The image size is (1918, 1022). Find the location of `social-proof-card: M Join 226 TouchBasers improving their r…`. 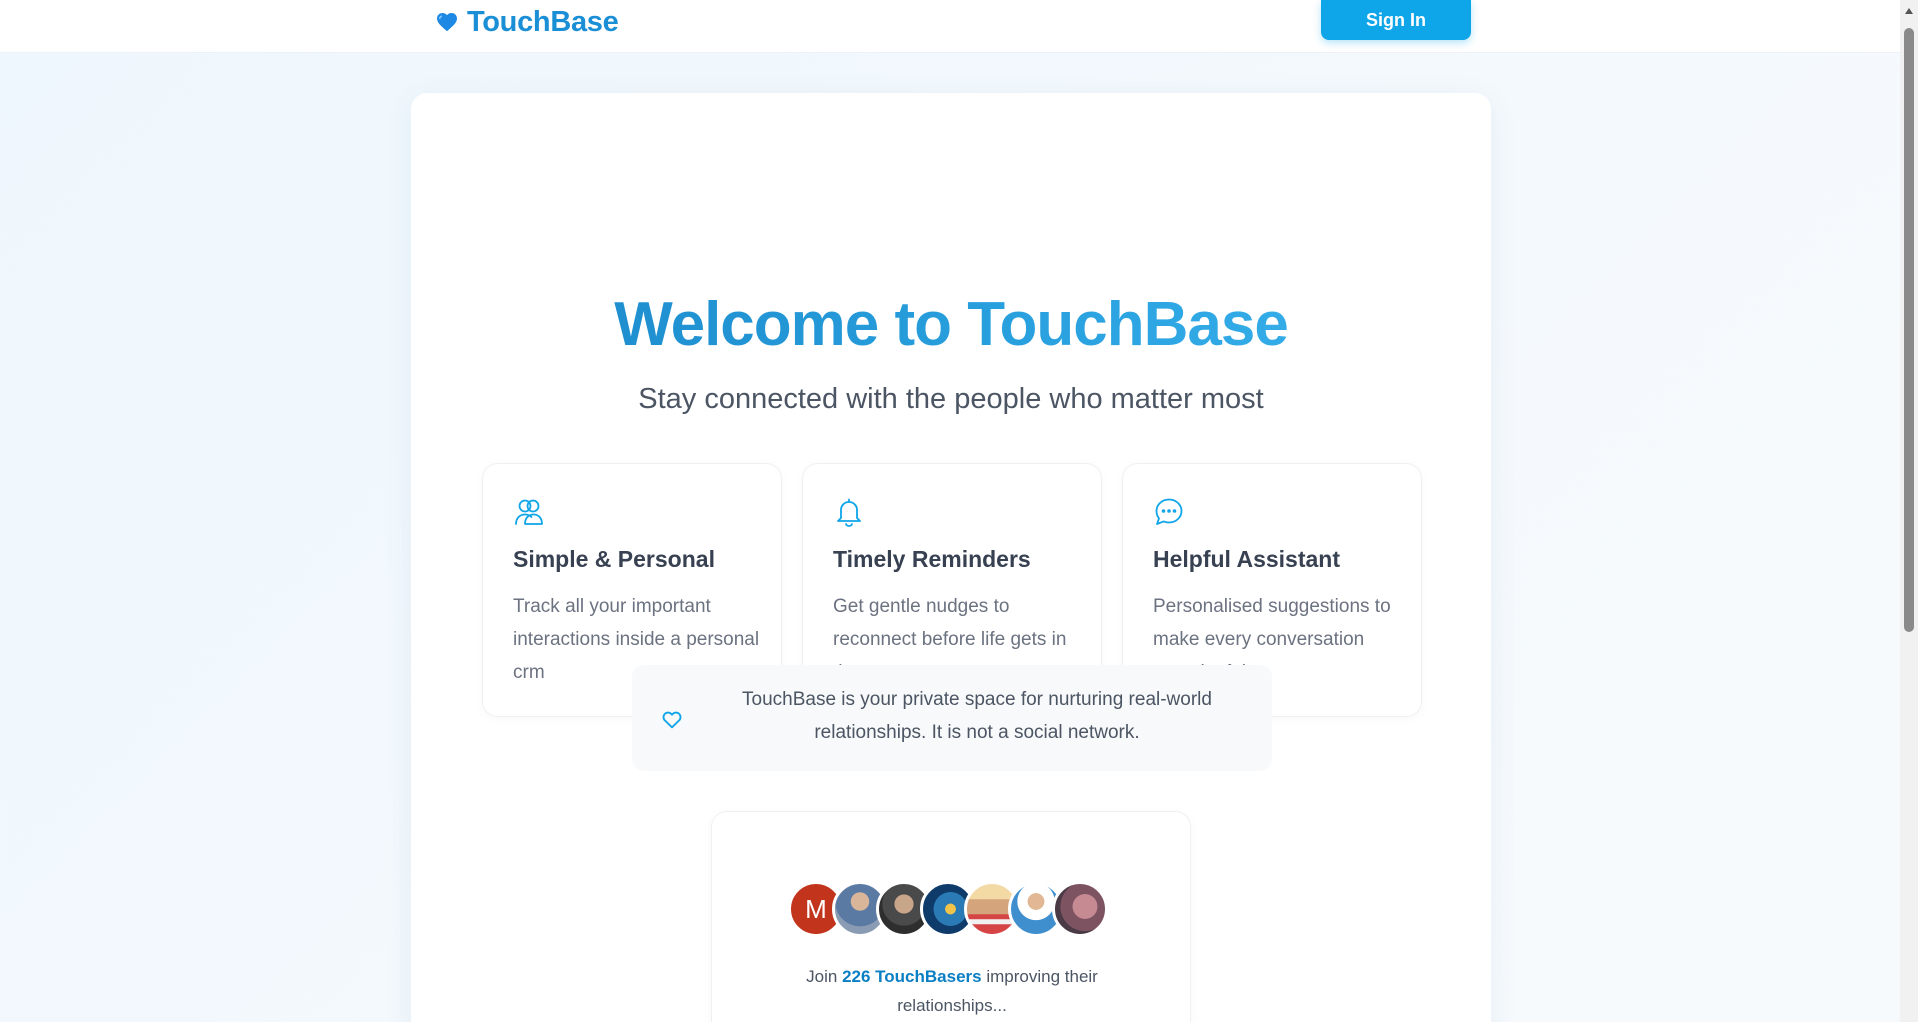

social-proof-card: M Join 226 TouchBasers improving their r… is located at coordinates (951, 916).